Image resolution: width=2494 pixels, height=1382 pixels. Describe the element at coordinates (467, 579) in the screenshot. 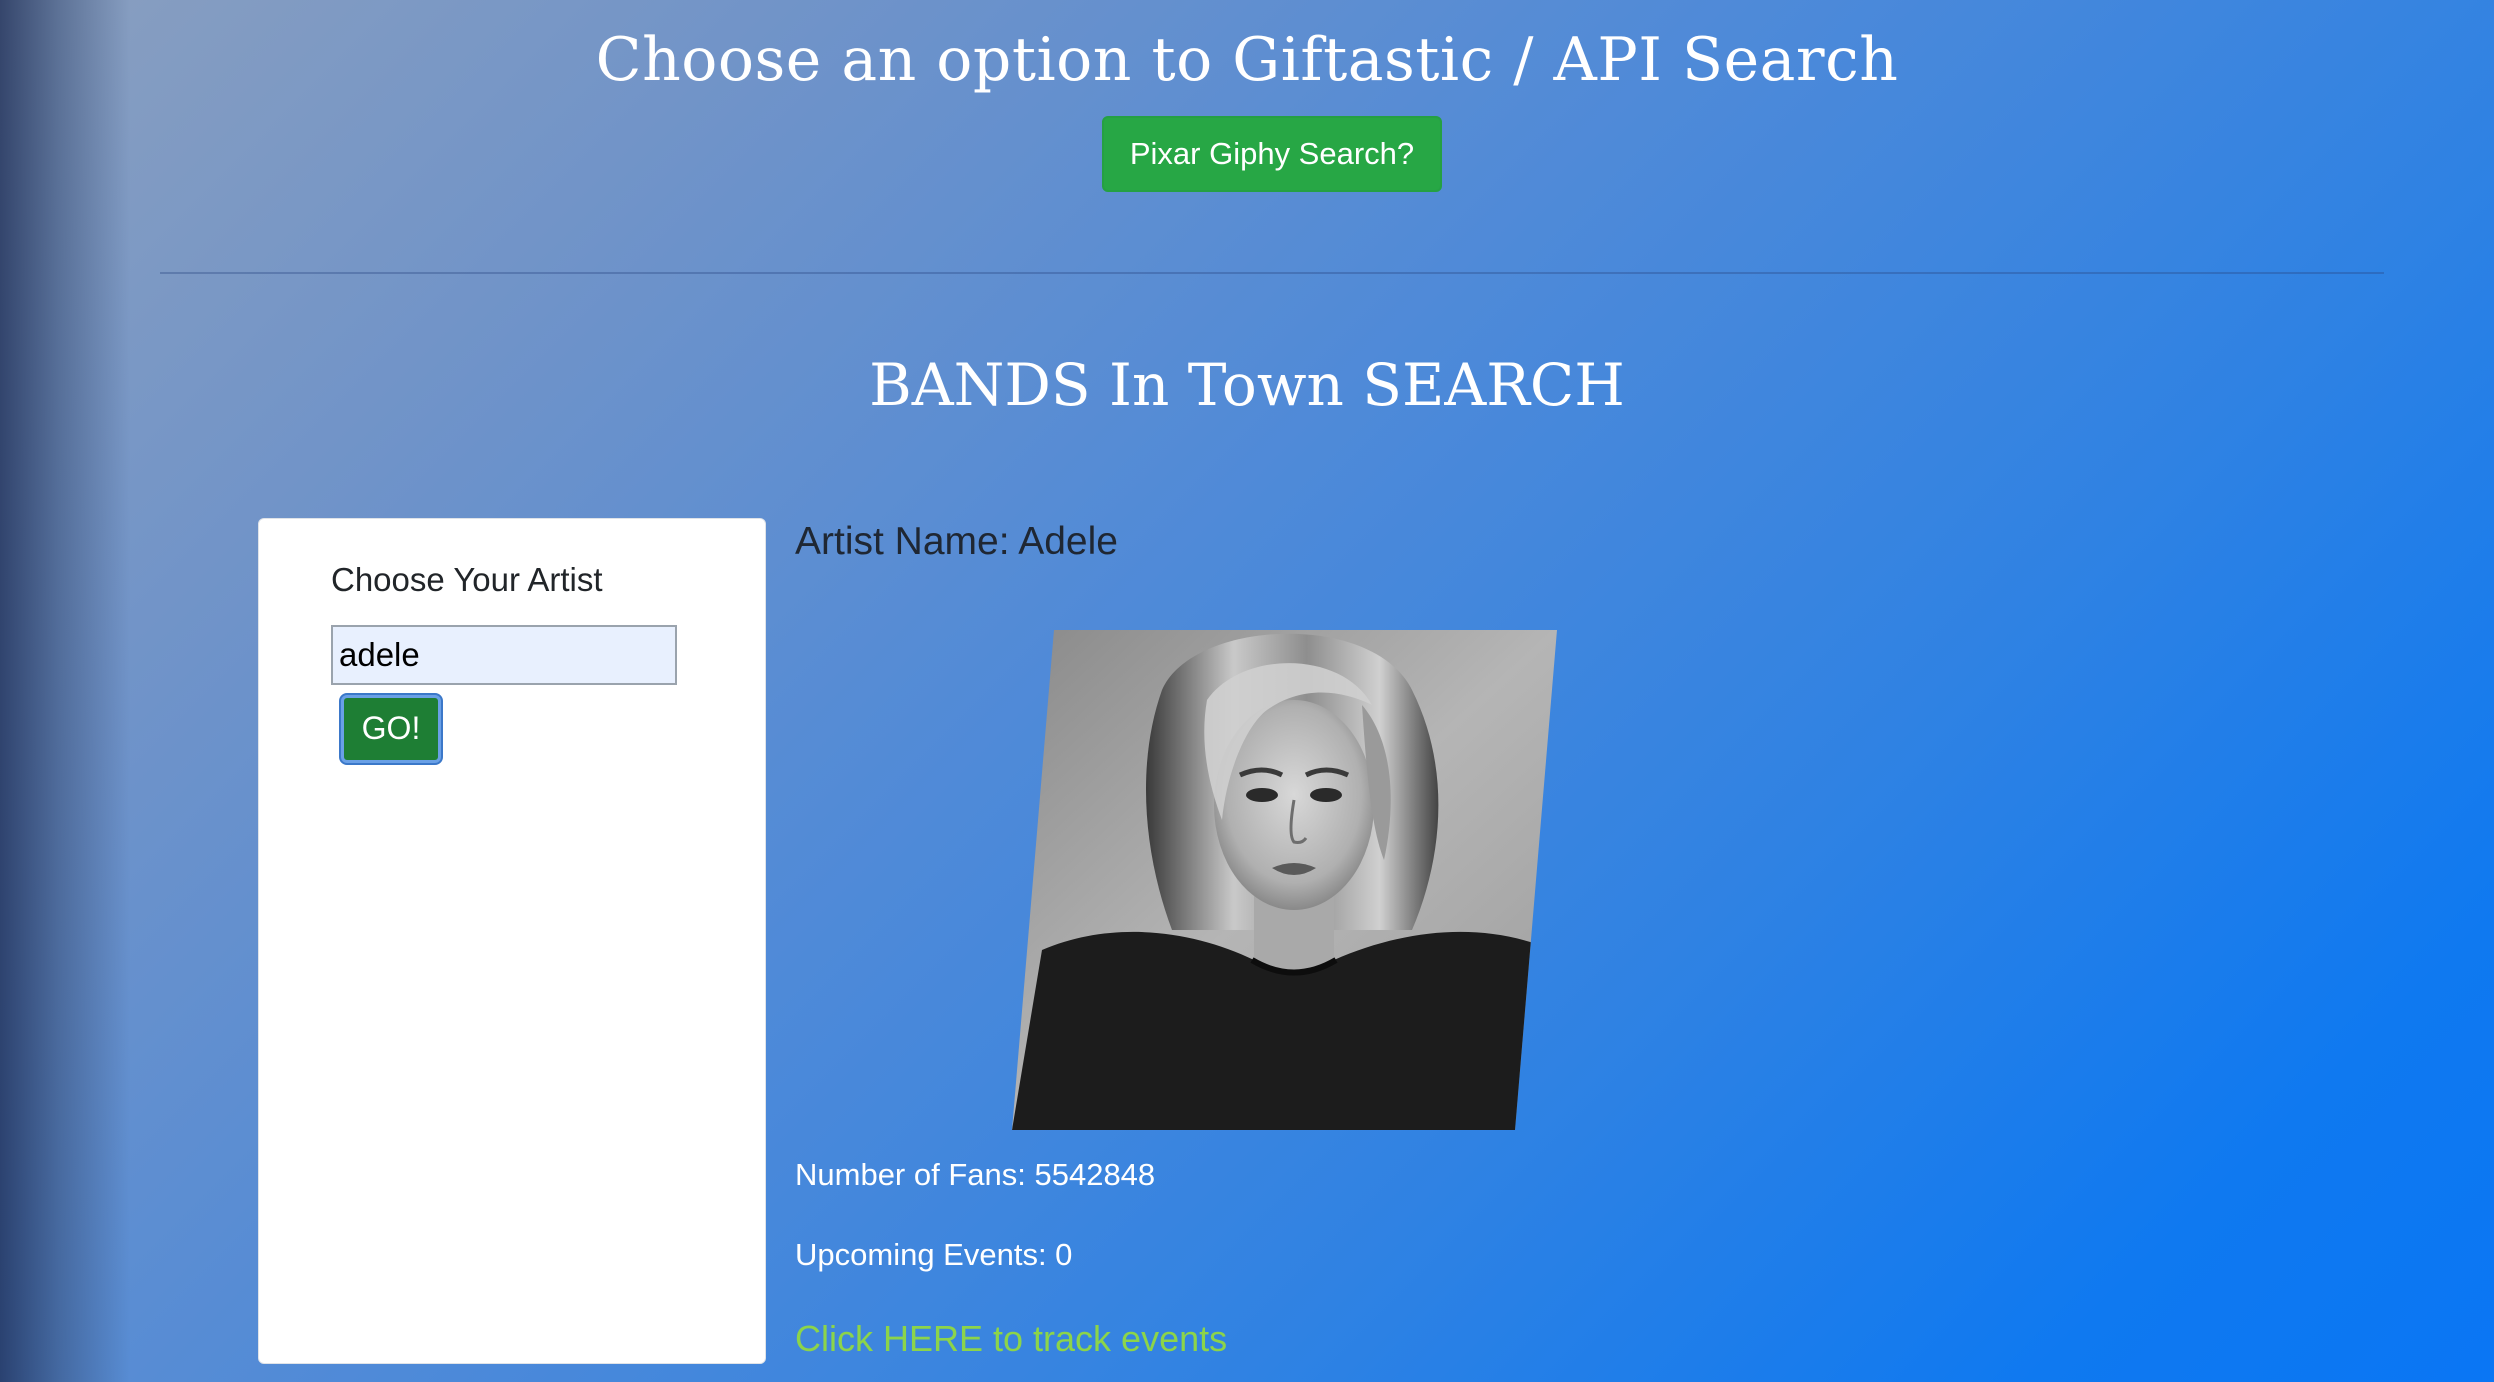

I see `artist-search-label: Choose Your Artist` at that location.